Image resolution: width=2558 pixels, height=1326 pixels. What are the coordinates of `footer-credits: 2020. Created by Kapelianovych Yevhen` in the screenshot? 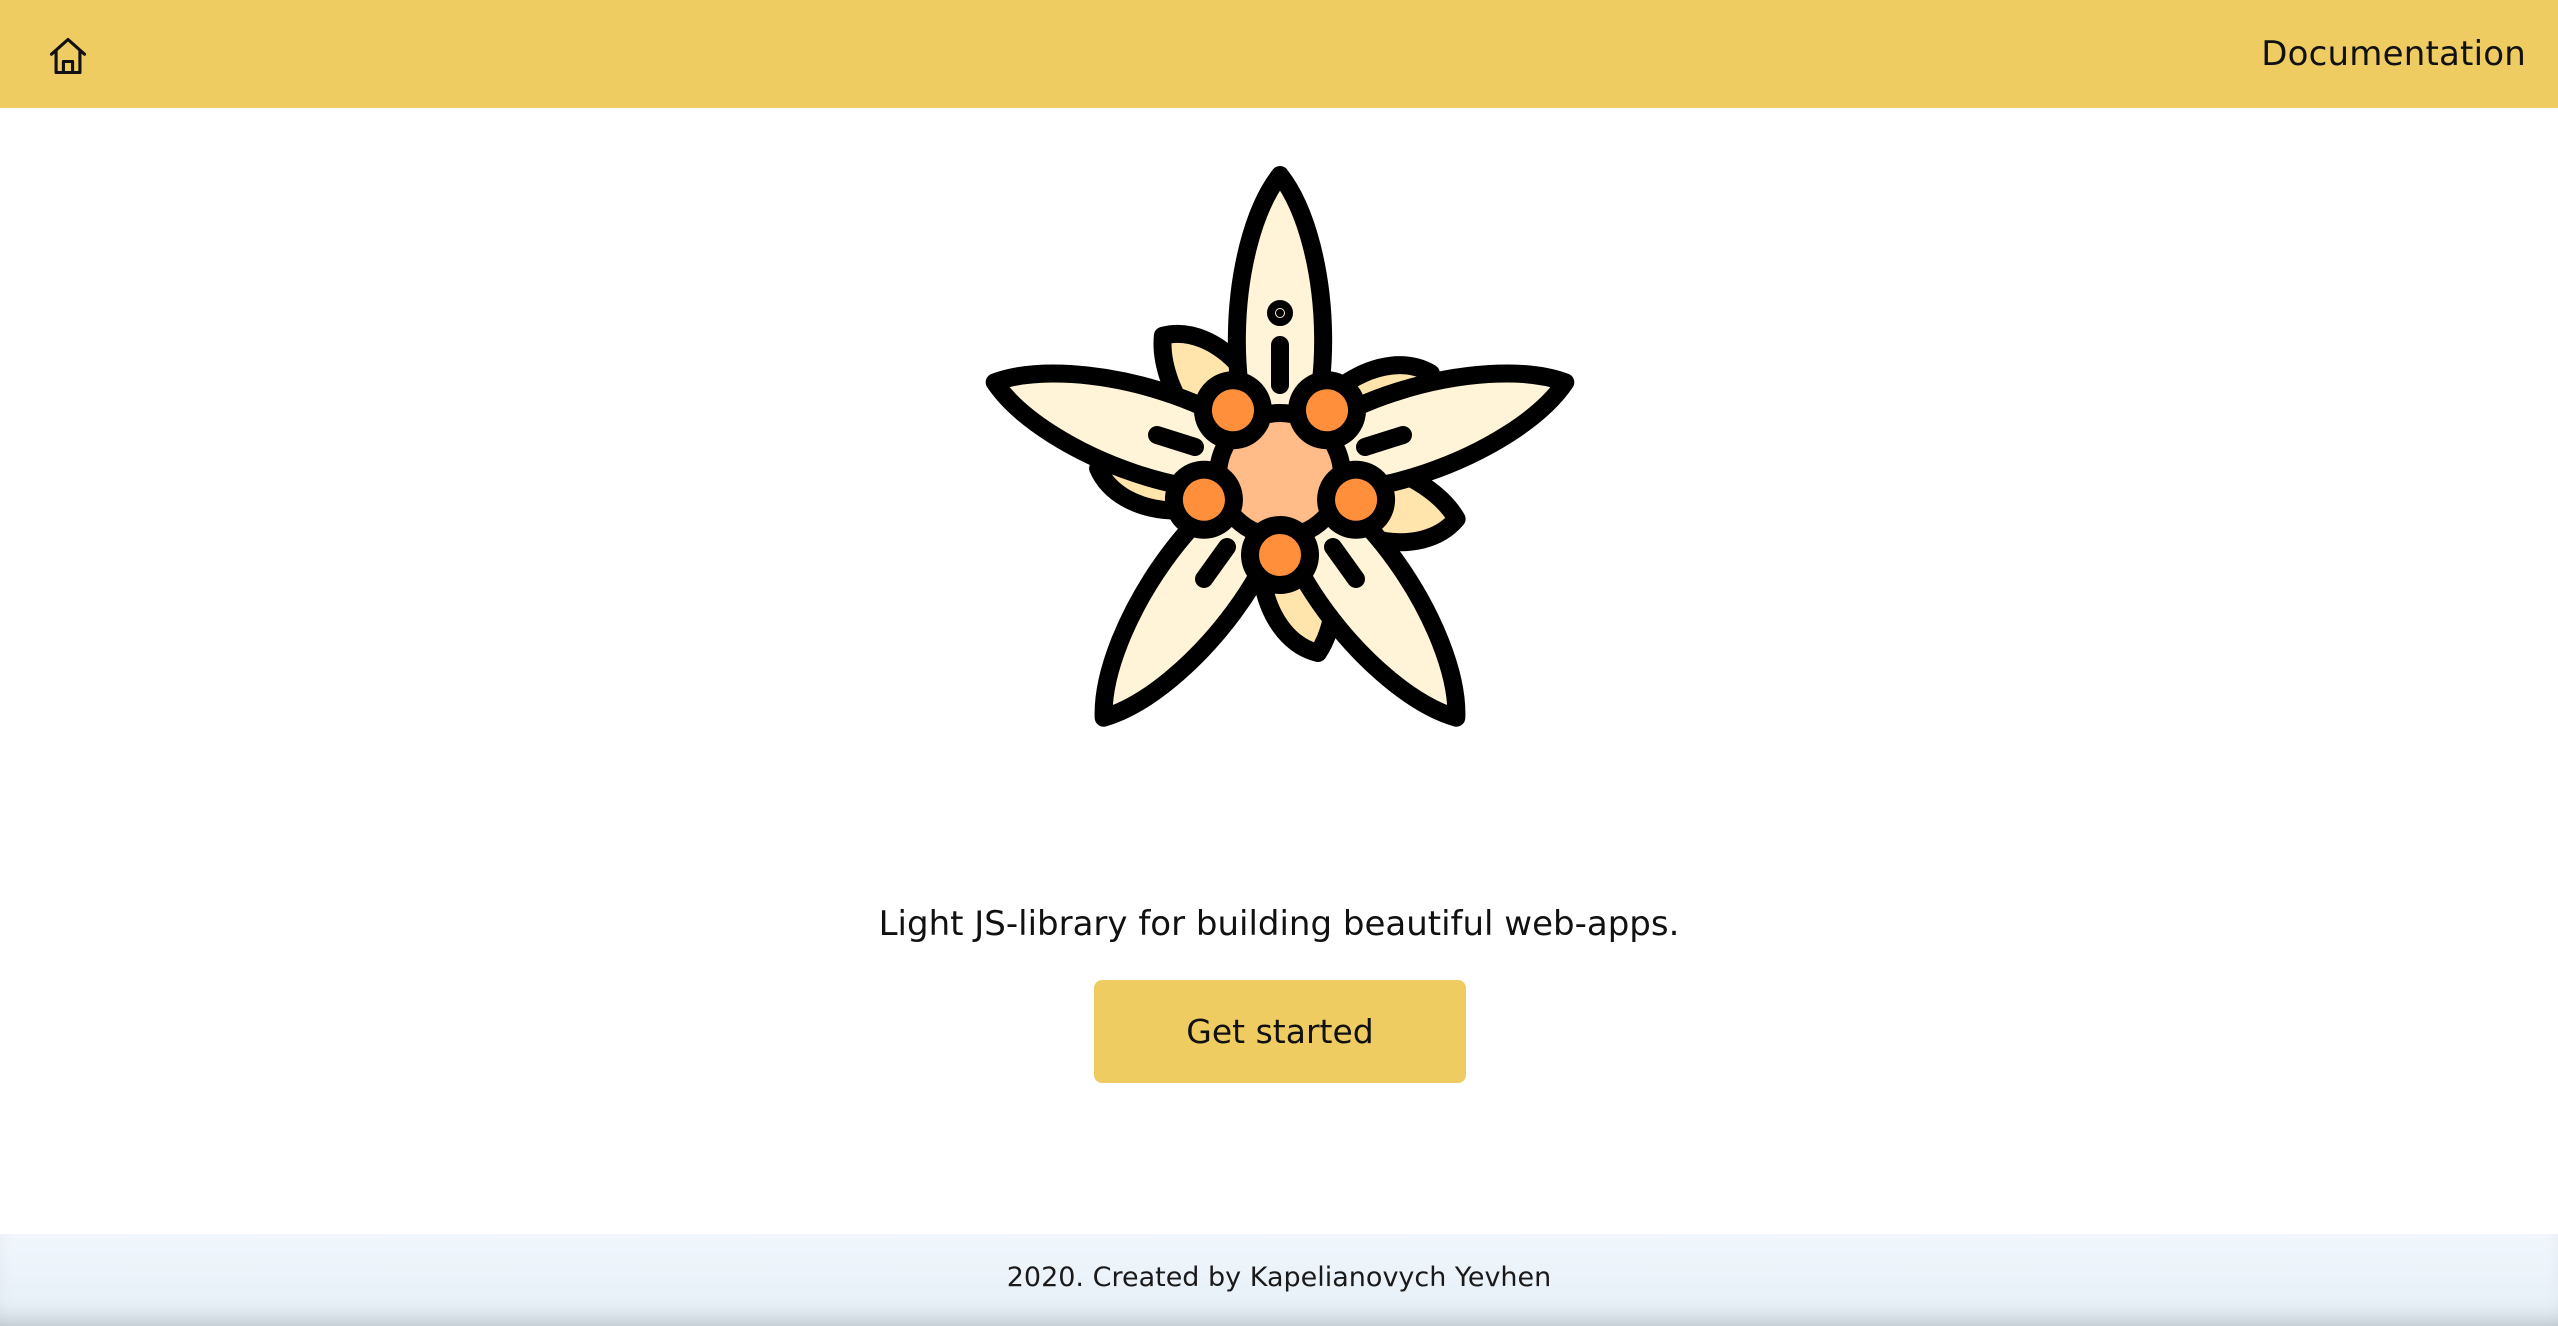 It's located at (1279, 1277).